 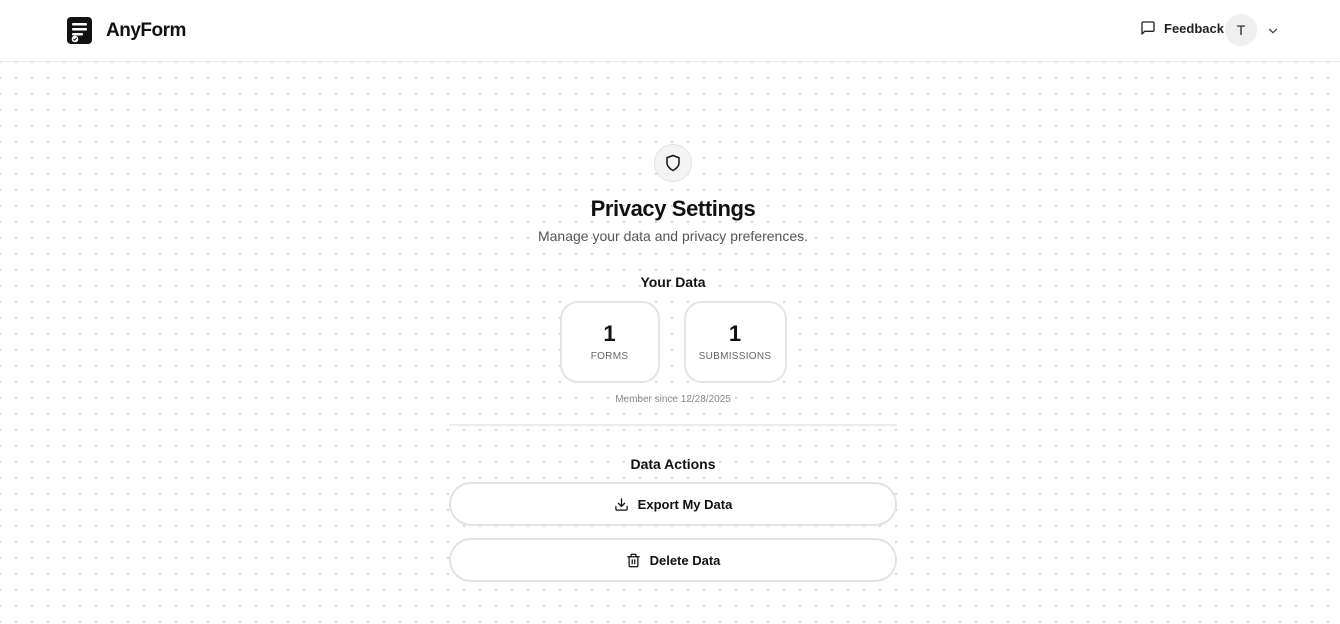 I want to click on brand-logo-link: AnyForm, so click(x=126, y=30).